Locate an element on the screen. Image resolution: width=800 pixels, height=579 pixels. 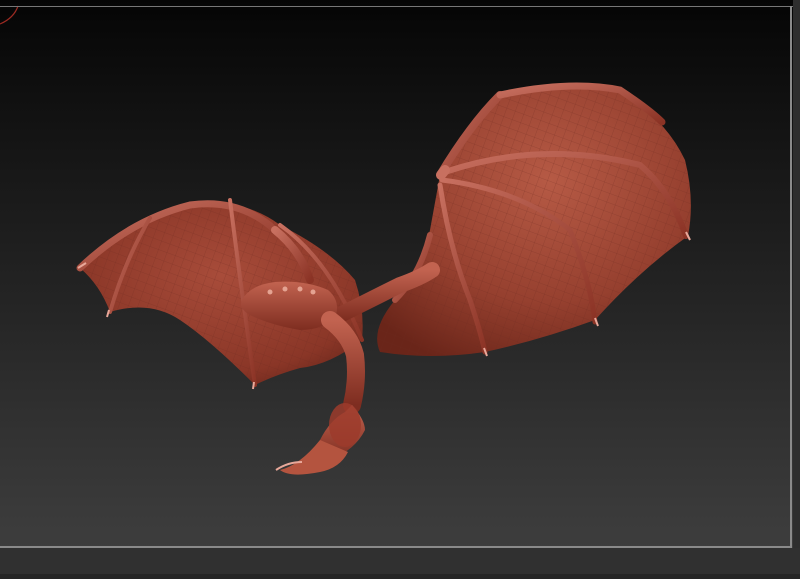
bottom-tray-edge is located at coordinates (400, 576).